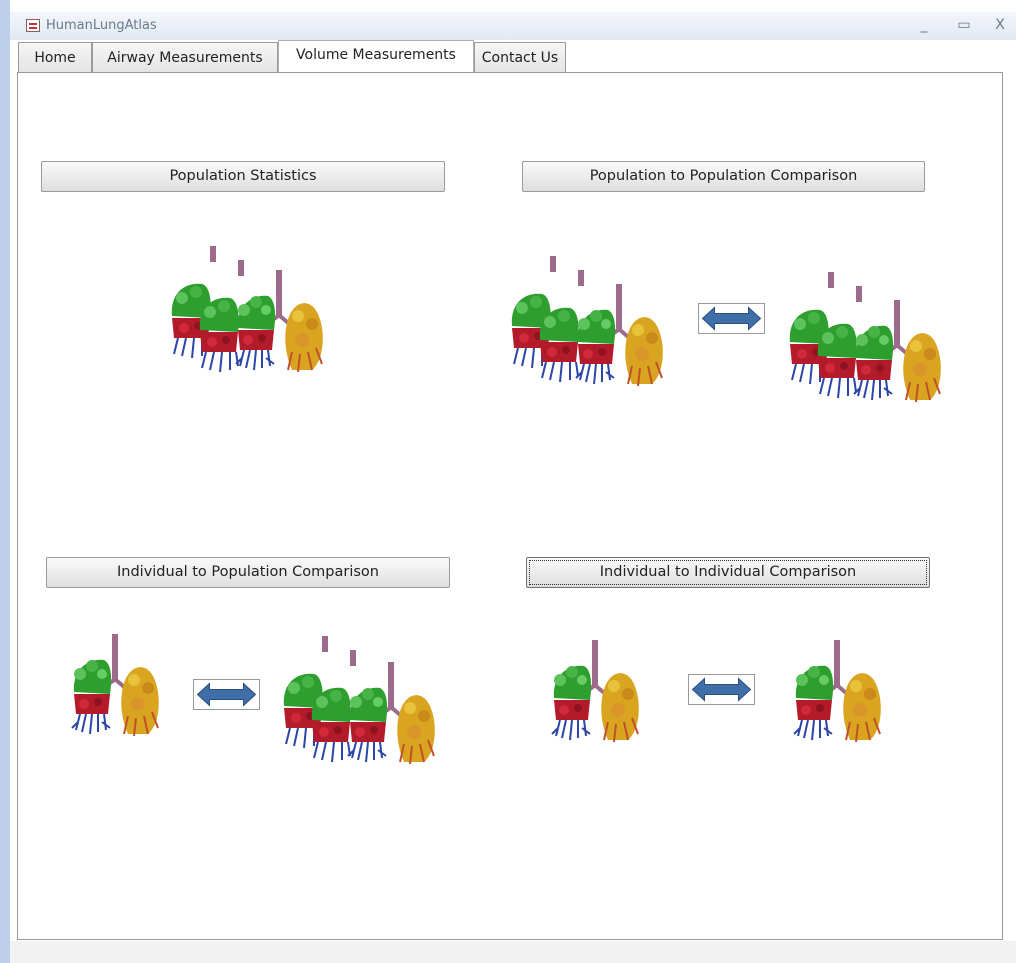  What do you see at coordinates (243, 176) in the screenshot?
I see `population-statistics-button: Population Statistics` at bounding box center [243, 176].